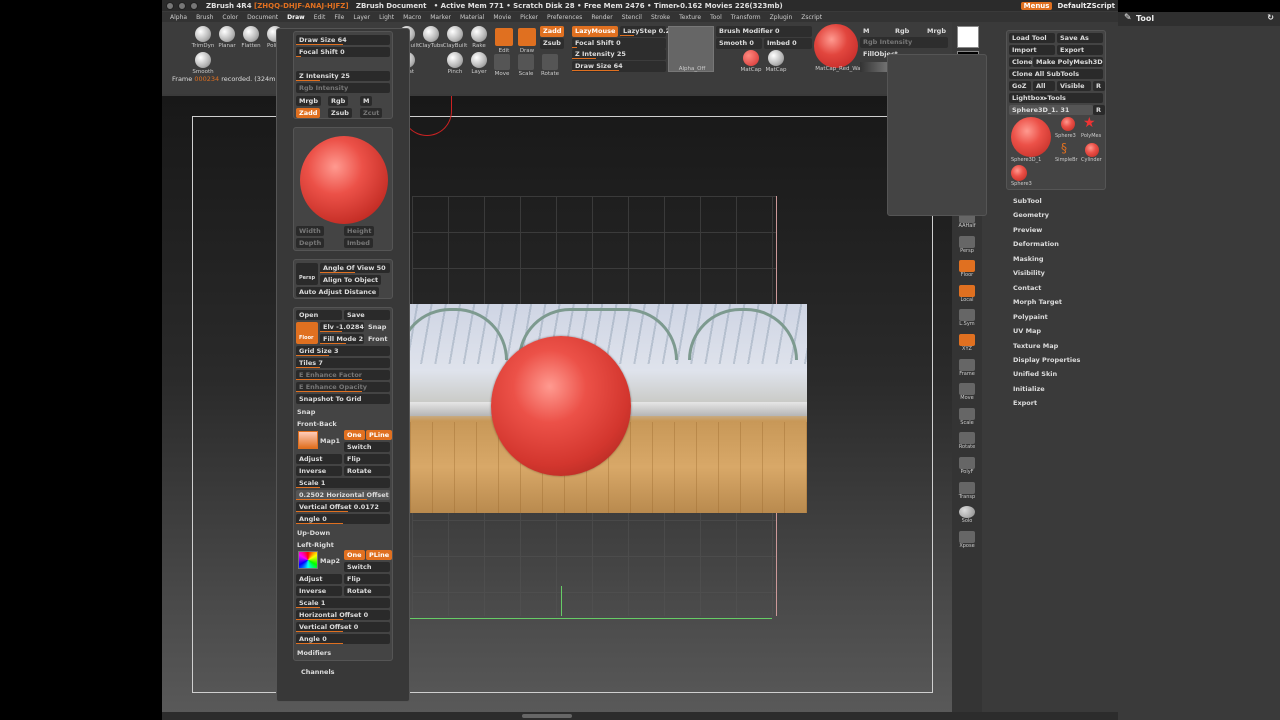 The height and width of the screenshot is (720, 1280). What do you see at coordinates (504, 37) in the screenshot?
I see `edit-mode-button` at bounding box center [504, 37].